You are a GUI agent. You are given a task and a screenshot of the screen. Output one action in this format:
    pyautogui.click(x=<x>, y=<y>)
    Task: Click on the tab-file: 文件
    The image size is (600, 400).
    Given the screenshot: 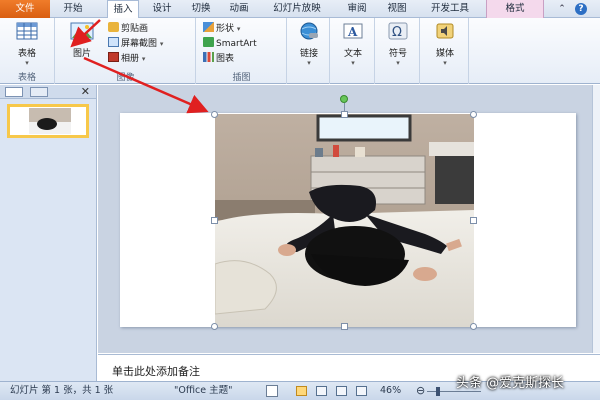 What is the action you would take?
    pyautogui.click(x=25, y=9)
    